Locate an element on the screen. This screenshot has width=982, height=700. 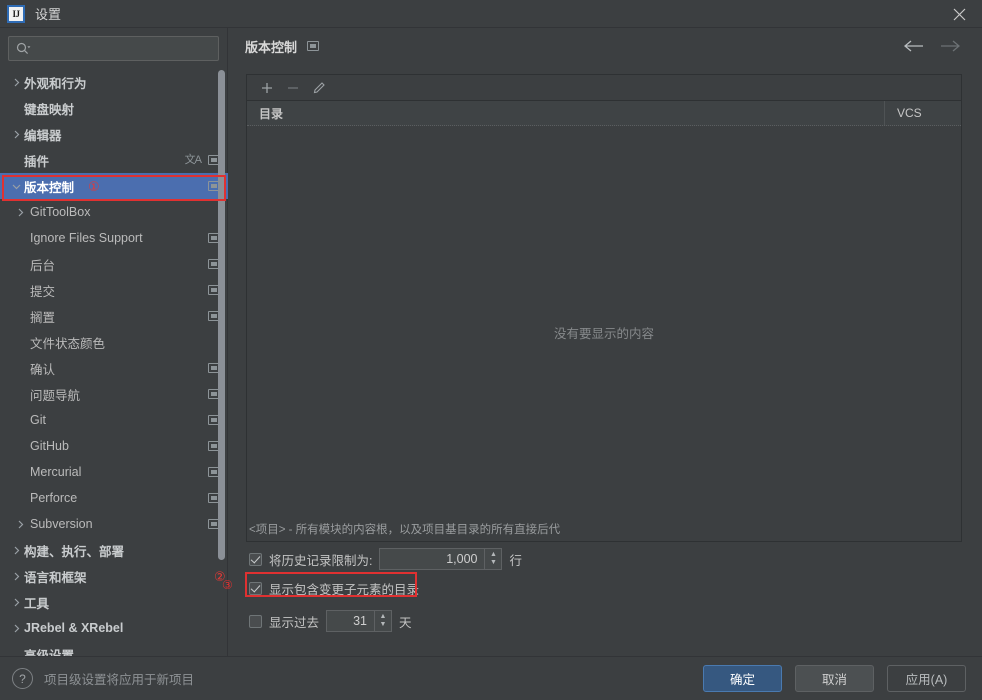
sidebar-item-label: Mercurial is located at coordinates (56, 472).